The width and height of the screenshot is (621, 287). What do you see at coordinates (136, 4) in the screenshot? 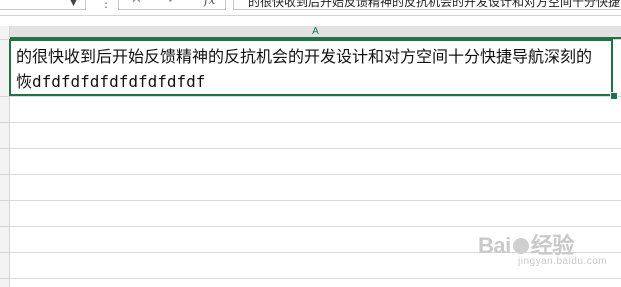
I see `cancel-icon: ✕` at bounding box center [136, 4].